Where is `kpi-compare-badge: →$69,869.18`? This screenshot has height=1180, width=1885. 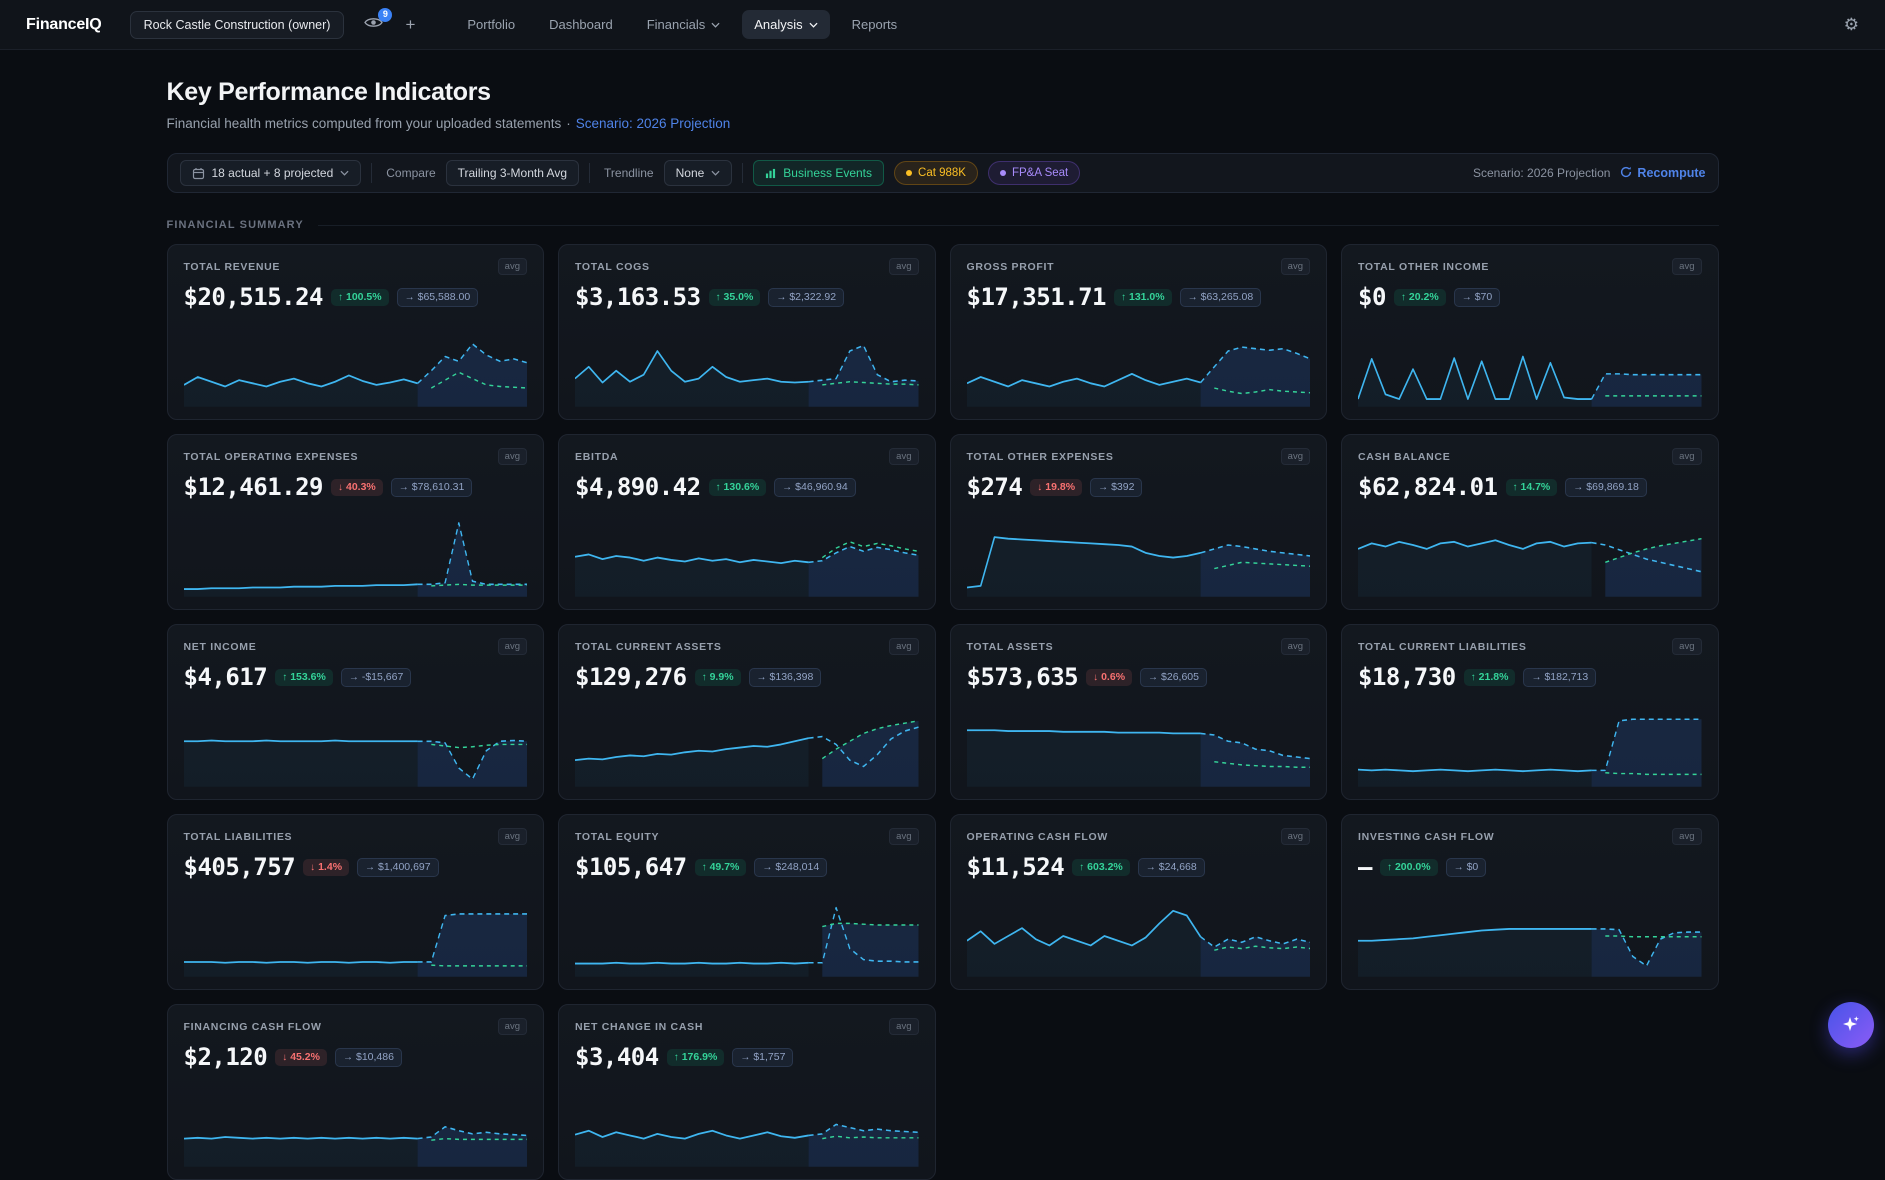 kpi-compare-badge: →$69,869.18 is located at coordinates (1606, 488).